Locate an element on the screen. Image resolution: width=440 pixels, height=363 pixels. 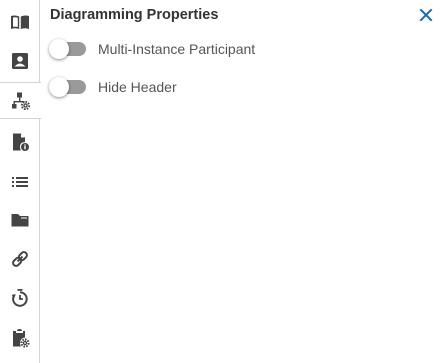
diagram-settings-icon is located at coordinates (20, 101).